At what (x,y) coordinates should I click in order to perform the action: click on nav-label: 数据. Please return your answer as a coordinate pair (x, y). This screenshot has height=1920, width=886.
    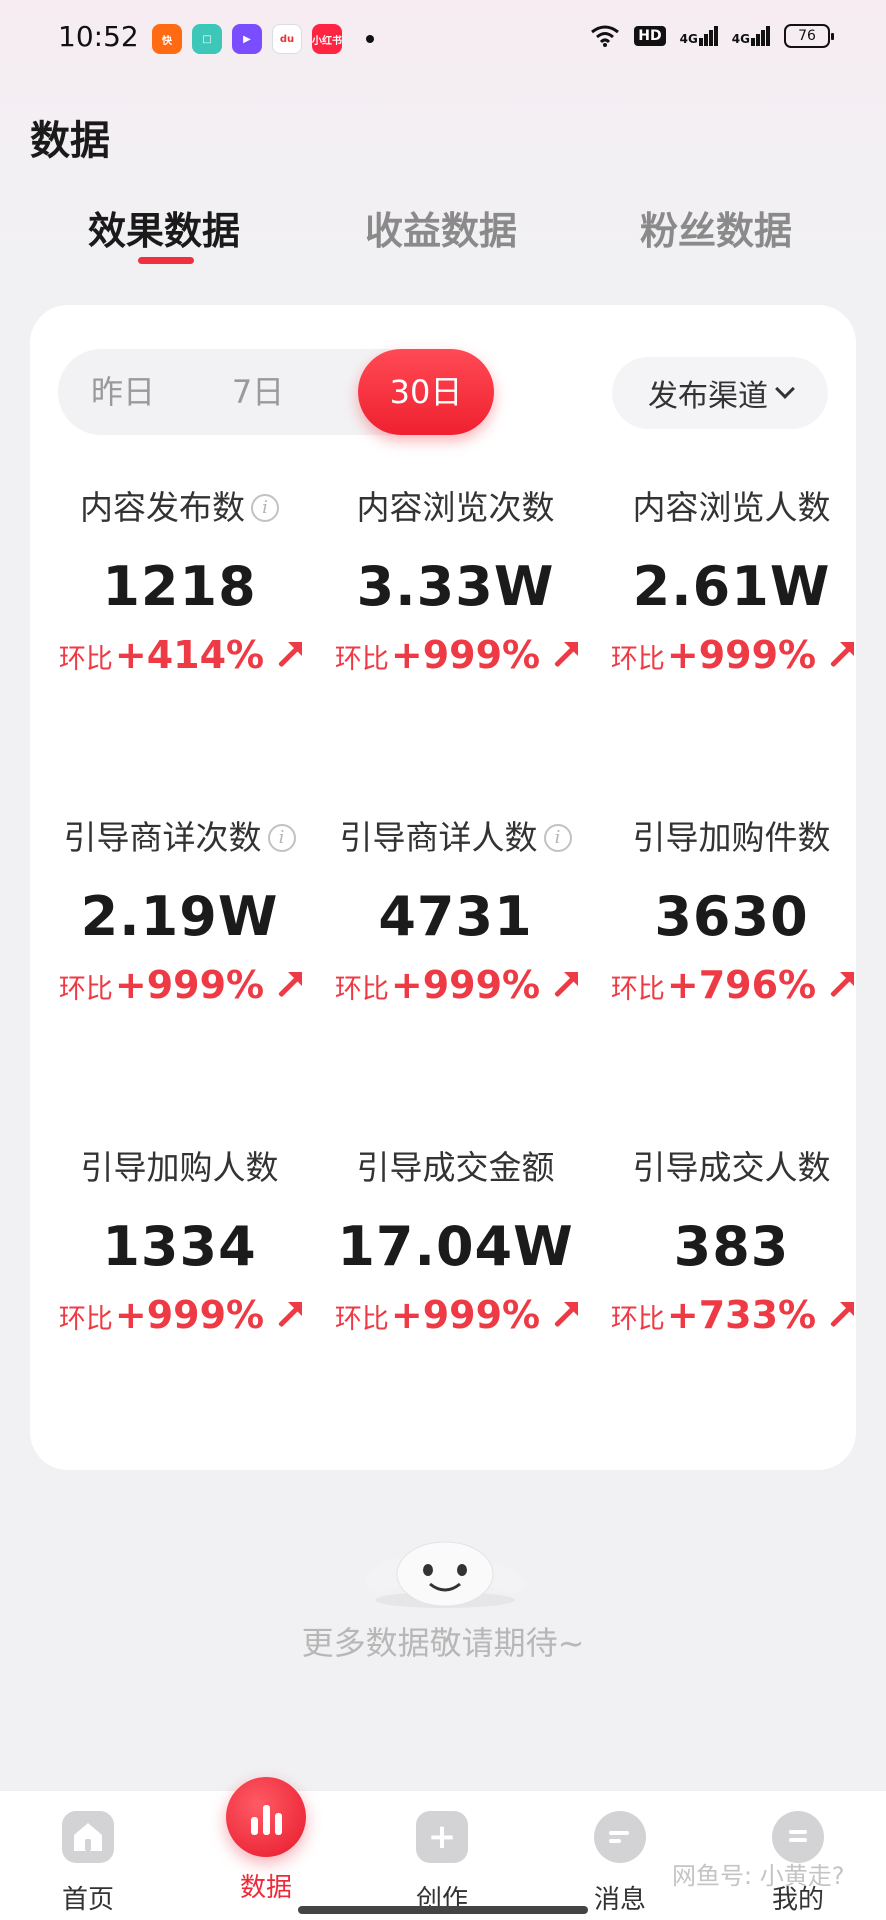
    Looking at the image, I should click on (265, 1888).